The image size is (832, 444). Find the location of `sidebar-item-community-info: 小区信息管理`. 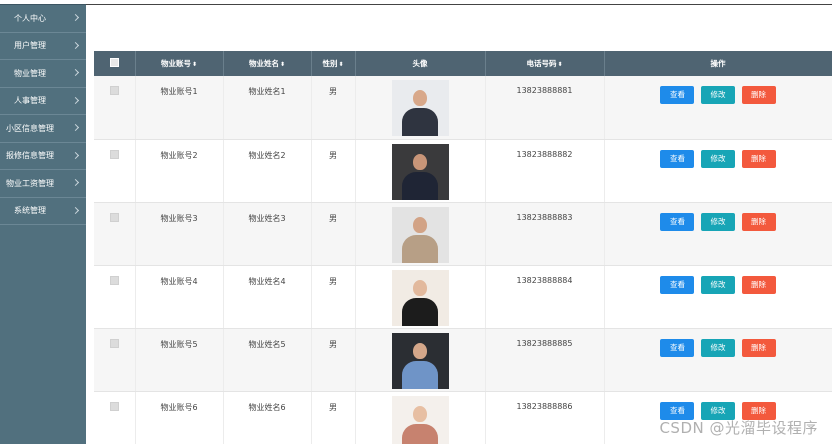

sidebar-item-community-info: 小区信息管理 is located at coordinates (43, 129).